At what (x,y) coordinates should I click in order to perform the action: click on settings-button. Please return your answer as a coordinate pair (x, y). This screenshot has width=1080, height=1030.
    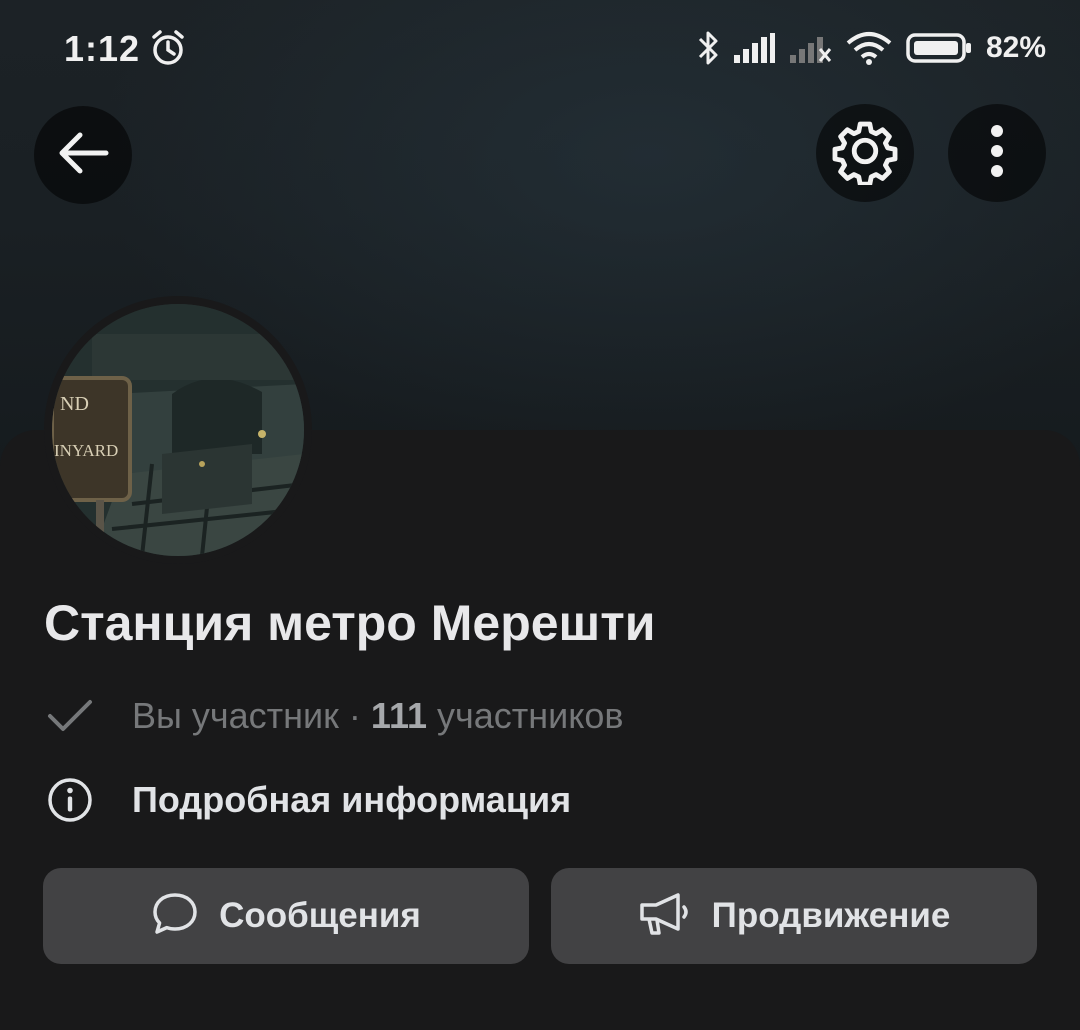
    Looking at the image, I should click on (865, 153).